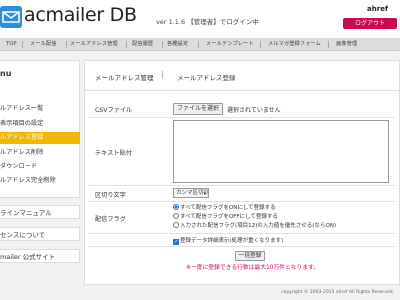 This screenshot has height=300, width=400. What do you see at coordinates (6, 73) in the screenshot?
I see `sidebar-title: nu` at bounding box center [6, 73].